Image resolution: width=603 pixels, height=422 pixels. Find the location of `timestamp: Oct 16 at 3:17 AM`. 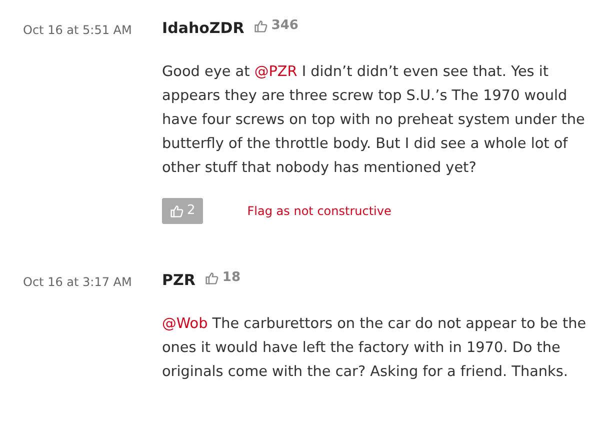

timestamp: Oct 16 at 3:17 AM is located at coordinates (78, 282).